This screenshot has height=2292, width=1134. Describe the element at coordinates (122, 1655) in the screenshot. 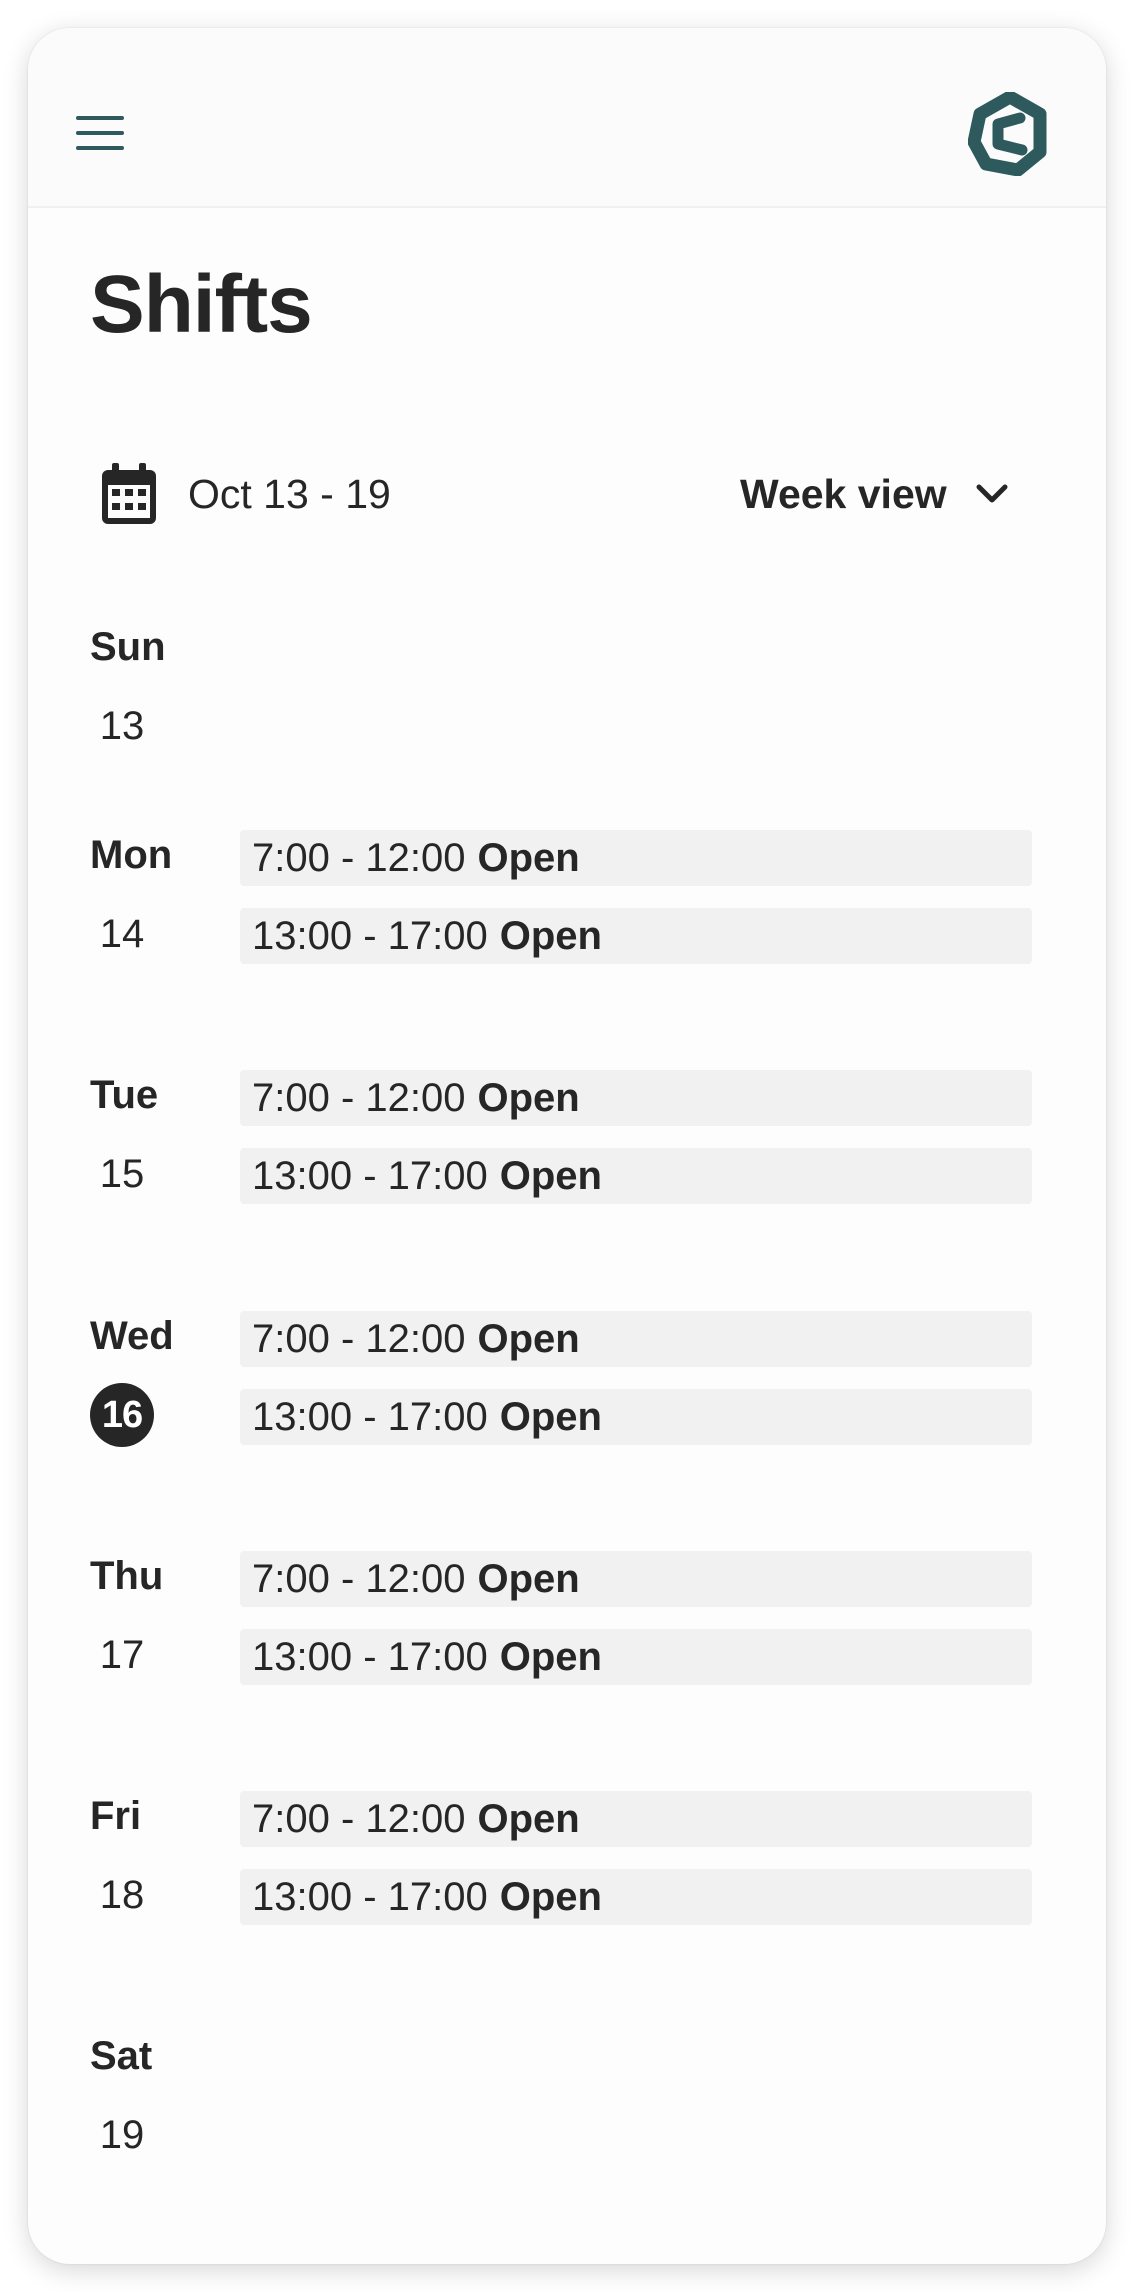

I see `day-date: 17` at that location.